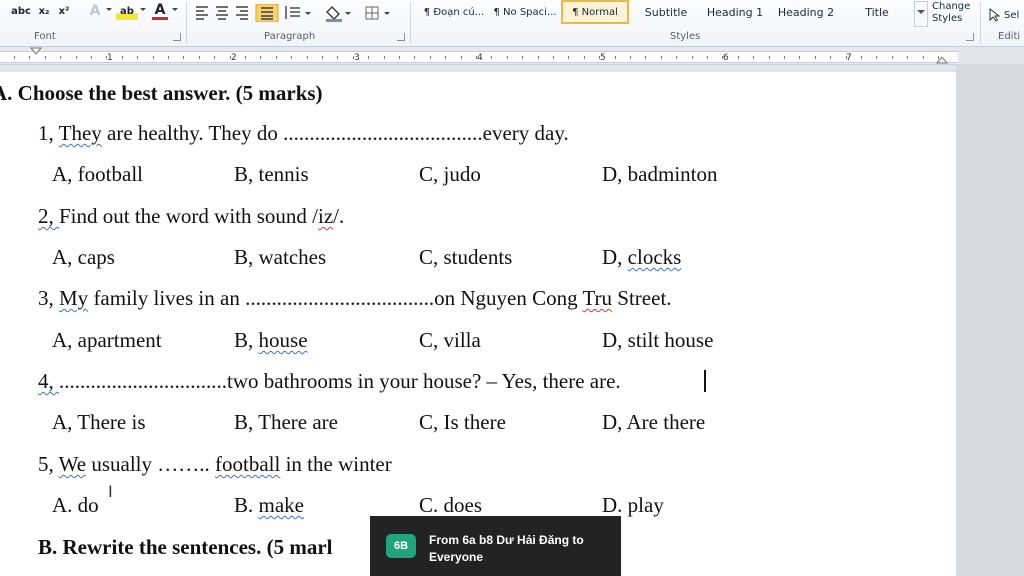 This screenshot has width=1024, height=576. I want to click on superscript-button: x², so click(64, 11).